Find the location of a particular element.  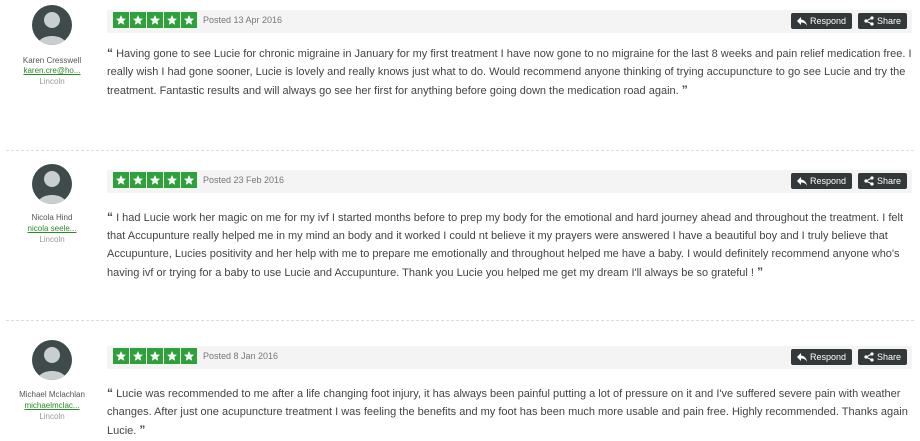

reviewer-name: Nicola Hind is located at coordinates (52, 217).